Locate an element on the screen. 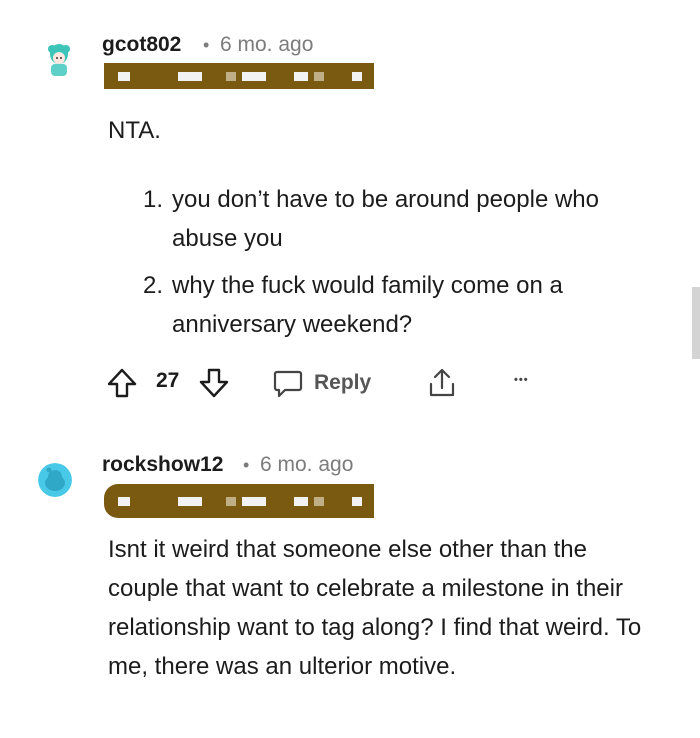 Image resolution: width=700 pixels, height=738 pixels. arrow-up-outline-icon is located at coordinates (122, 383).